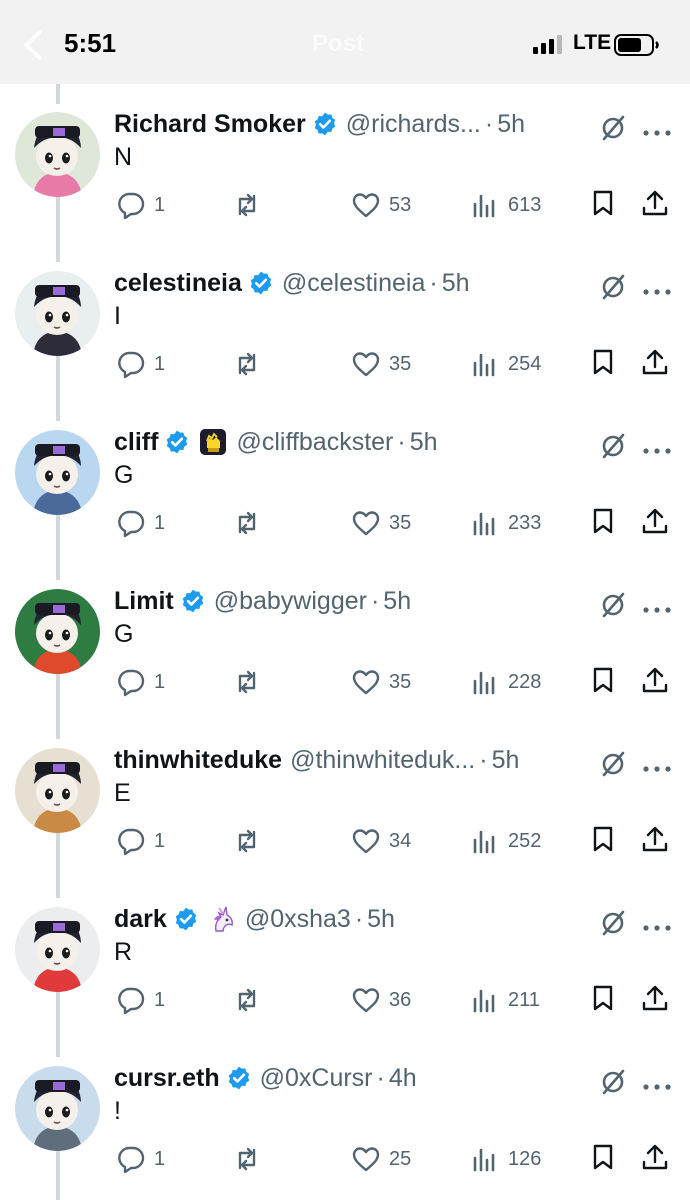 The width and height of the screenshot is (690, 1200). What do you see at coordinates (210, 124) in the screenshot?
I see `display-name: Richard Smoker` at bounding box center [210, 124].